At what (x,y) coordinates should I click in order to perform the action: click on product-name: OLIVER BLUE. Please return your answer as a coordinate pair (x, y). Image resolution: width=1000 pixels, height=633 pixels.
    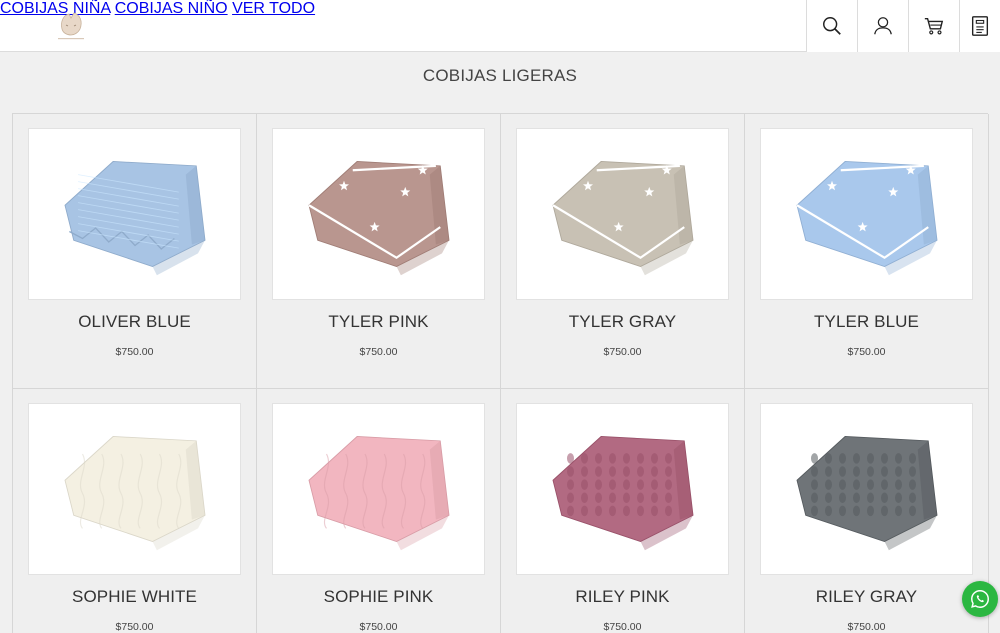
    Looking at the image, I should click on (134, 322).